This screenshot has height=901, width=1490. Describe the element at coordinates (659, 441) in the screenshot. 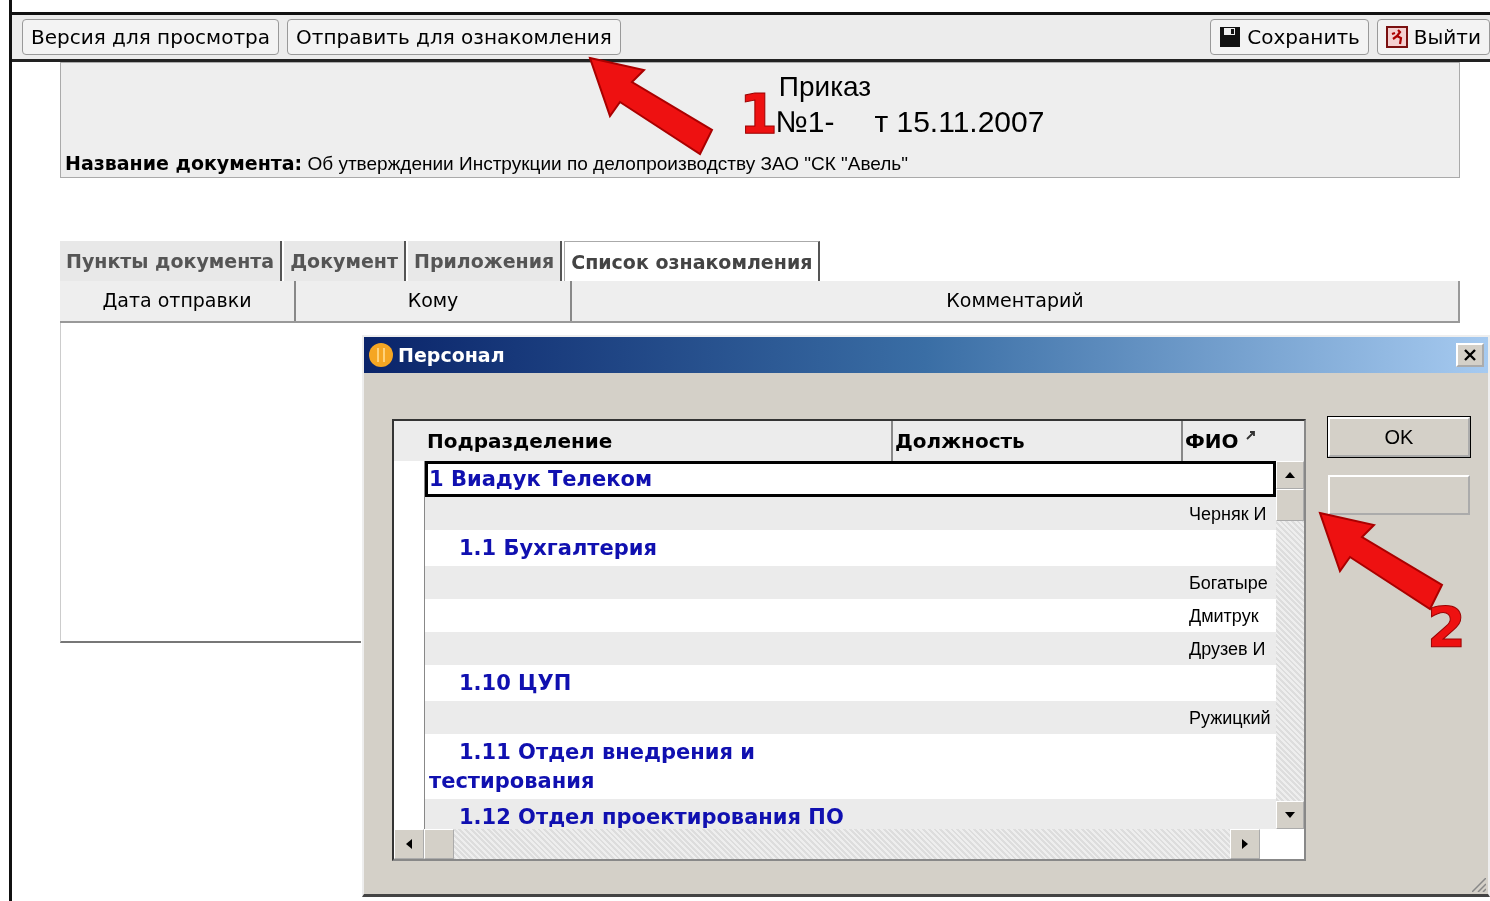

I see `column-header: Подразделение` at that location.